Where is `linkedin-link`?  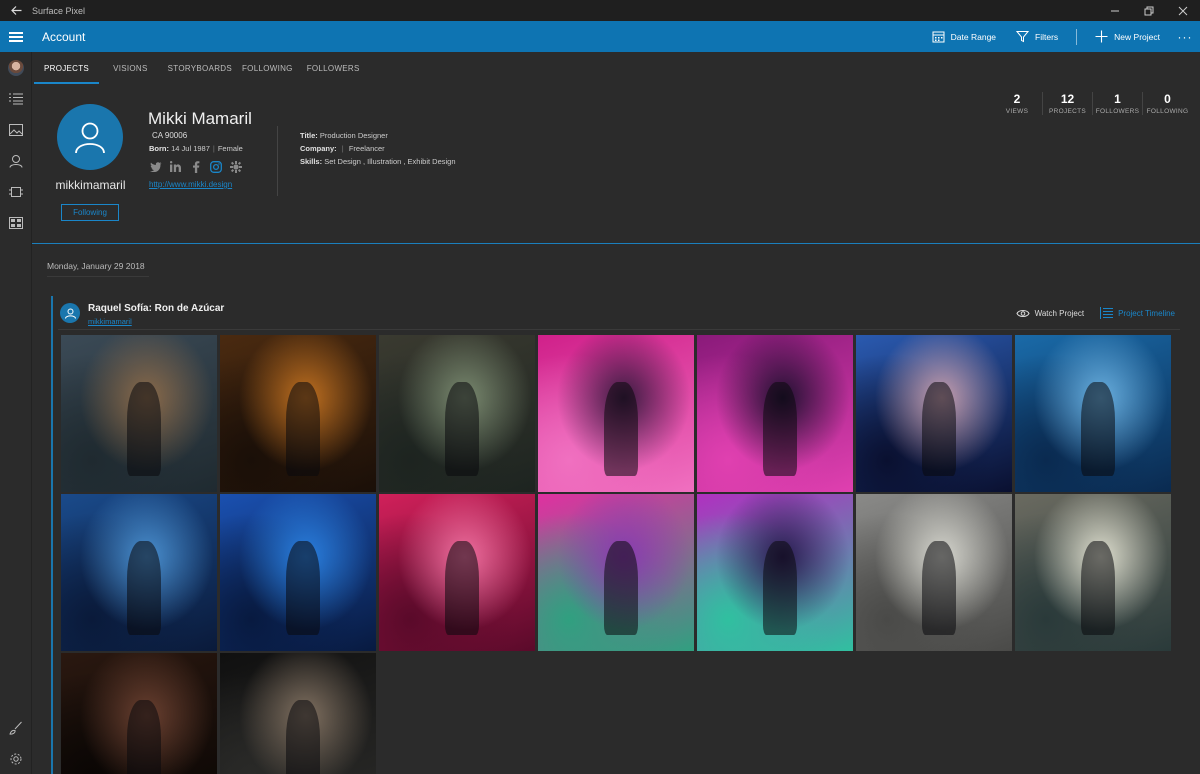
linkedin-link is located at coordinates (175, 166).